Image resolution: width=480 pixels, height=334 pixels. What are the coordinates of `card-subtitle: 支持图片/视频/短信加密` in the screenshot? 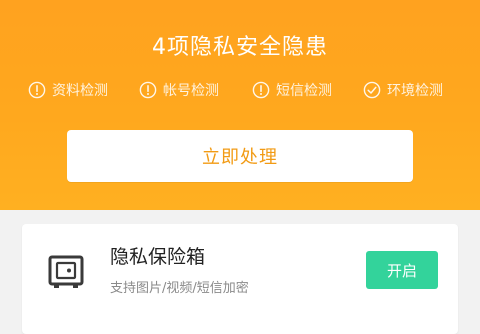 It's located at (179, 288).